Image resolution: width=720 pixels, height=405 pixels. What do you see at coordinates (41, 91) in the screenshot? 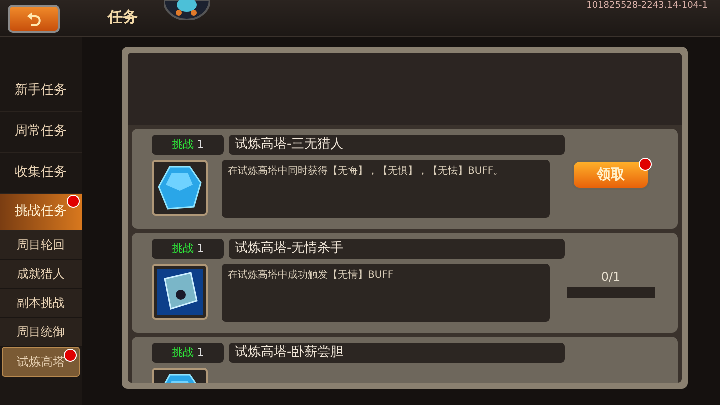
I see `sidebar-tab: 新手任务` at bounding box center [41, 91].